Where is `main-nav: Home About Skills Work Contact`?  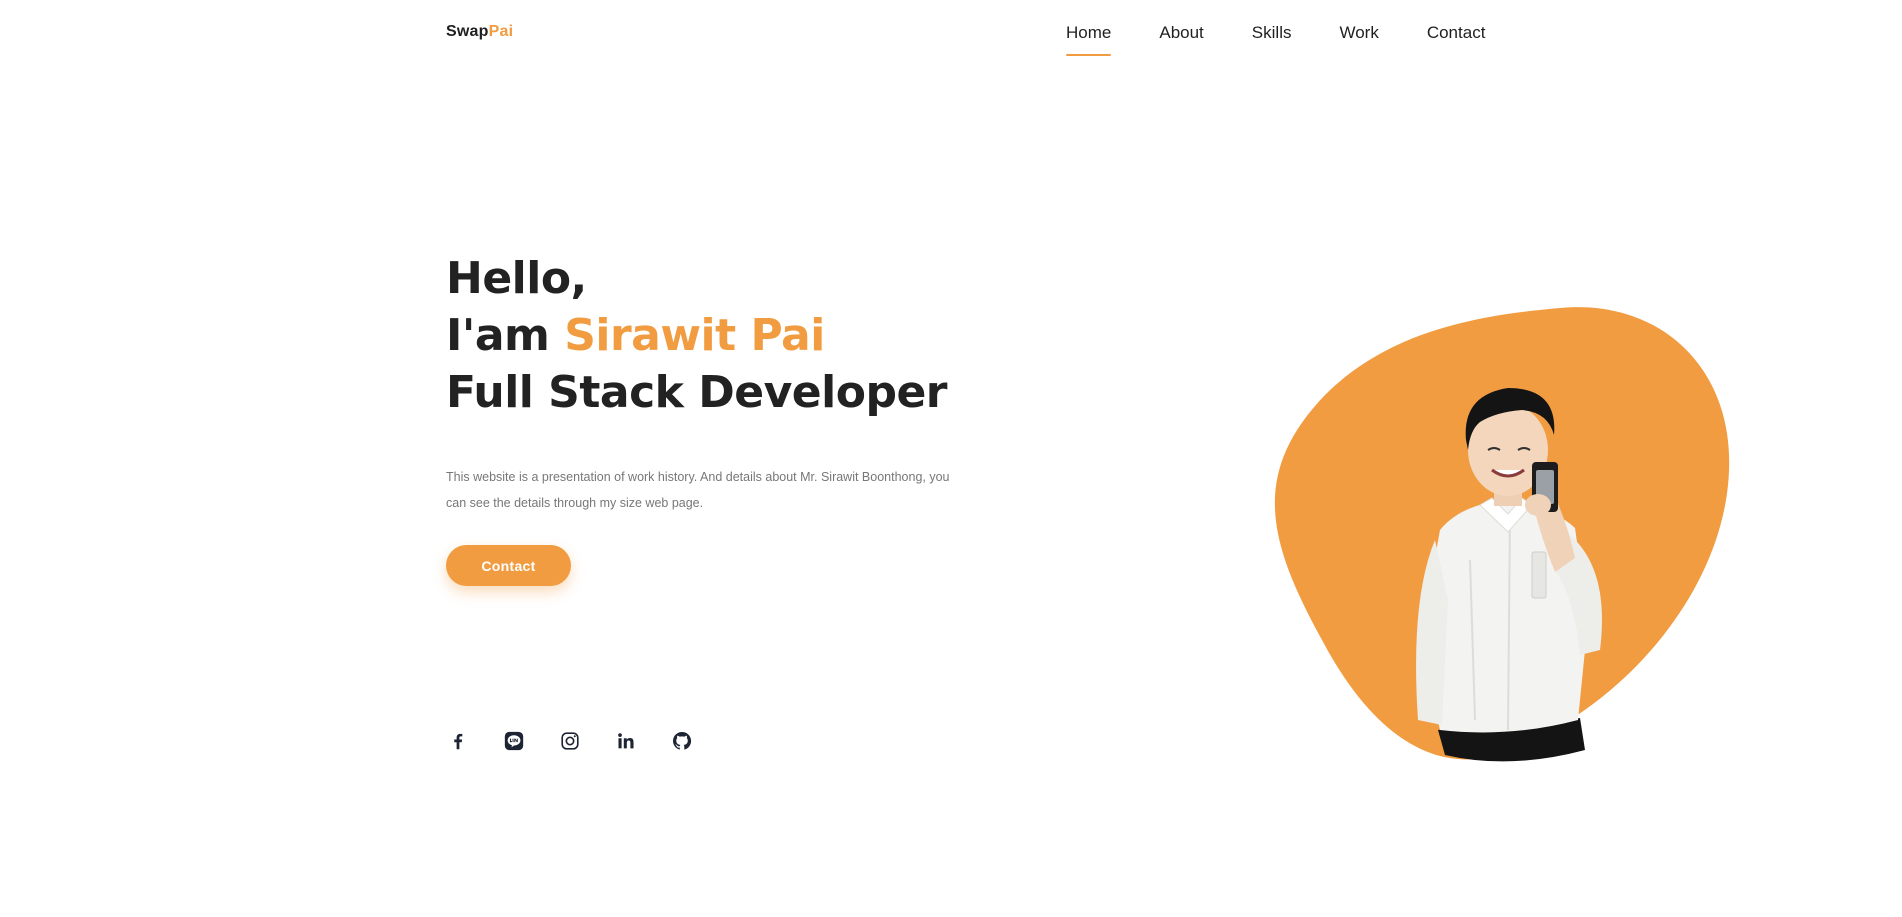 main-nav: Home About Skills Work Contact is located at coordinates (1276, 39).